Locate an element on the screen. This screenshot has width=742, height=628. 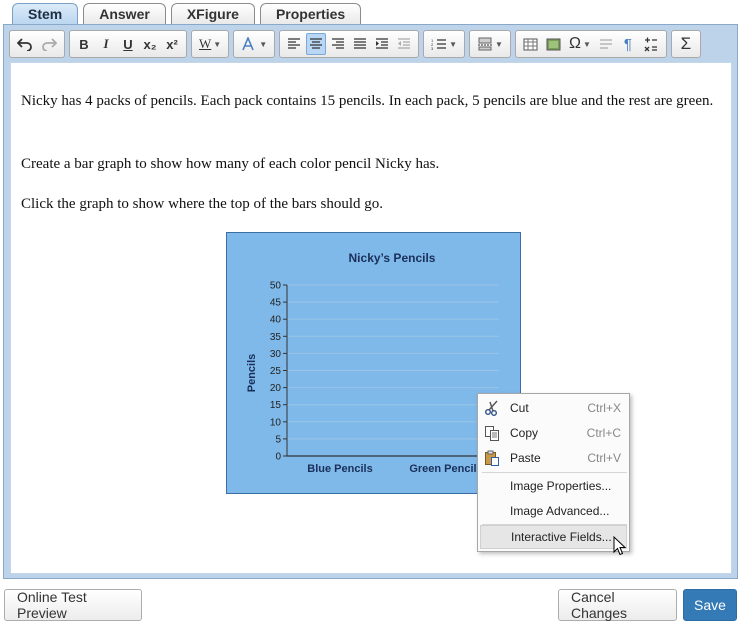
chart-y-tick-label: 15 is located at coordinates (276, 405).